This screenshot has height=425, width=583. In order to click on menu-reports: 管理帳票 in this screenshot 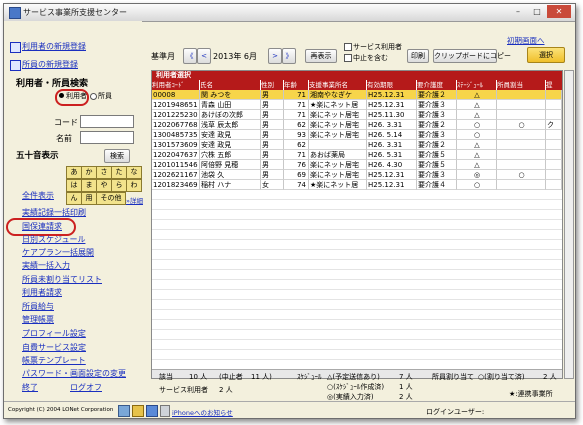, I will do `click(38, 319)`.